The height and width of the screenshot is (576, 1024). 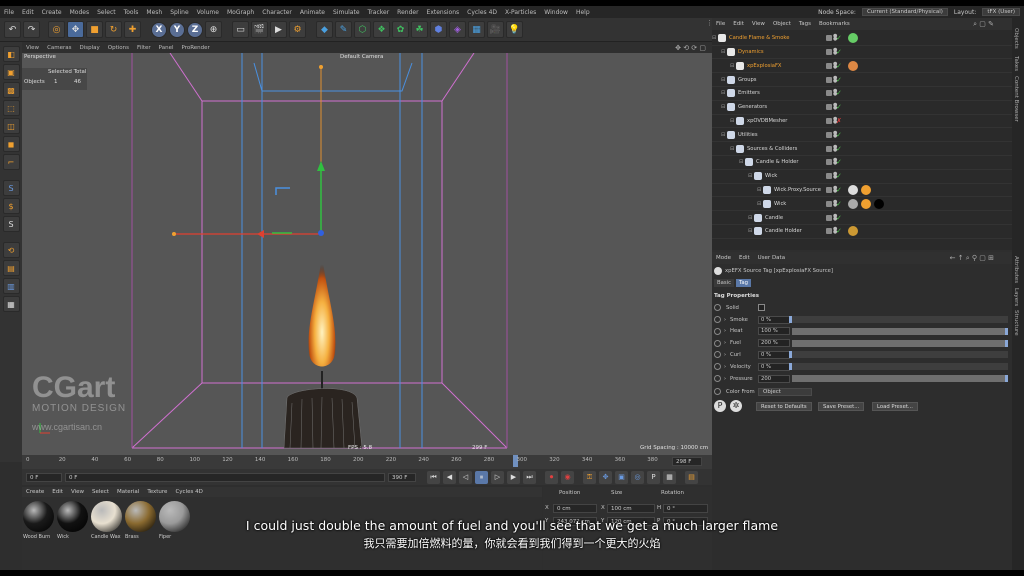 What do you see at coordinates (11, 126) in the screenshot?
I see `edges-mode-icon: ◫` at bounding box center [11, 126].